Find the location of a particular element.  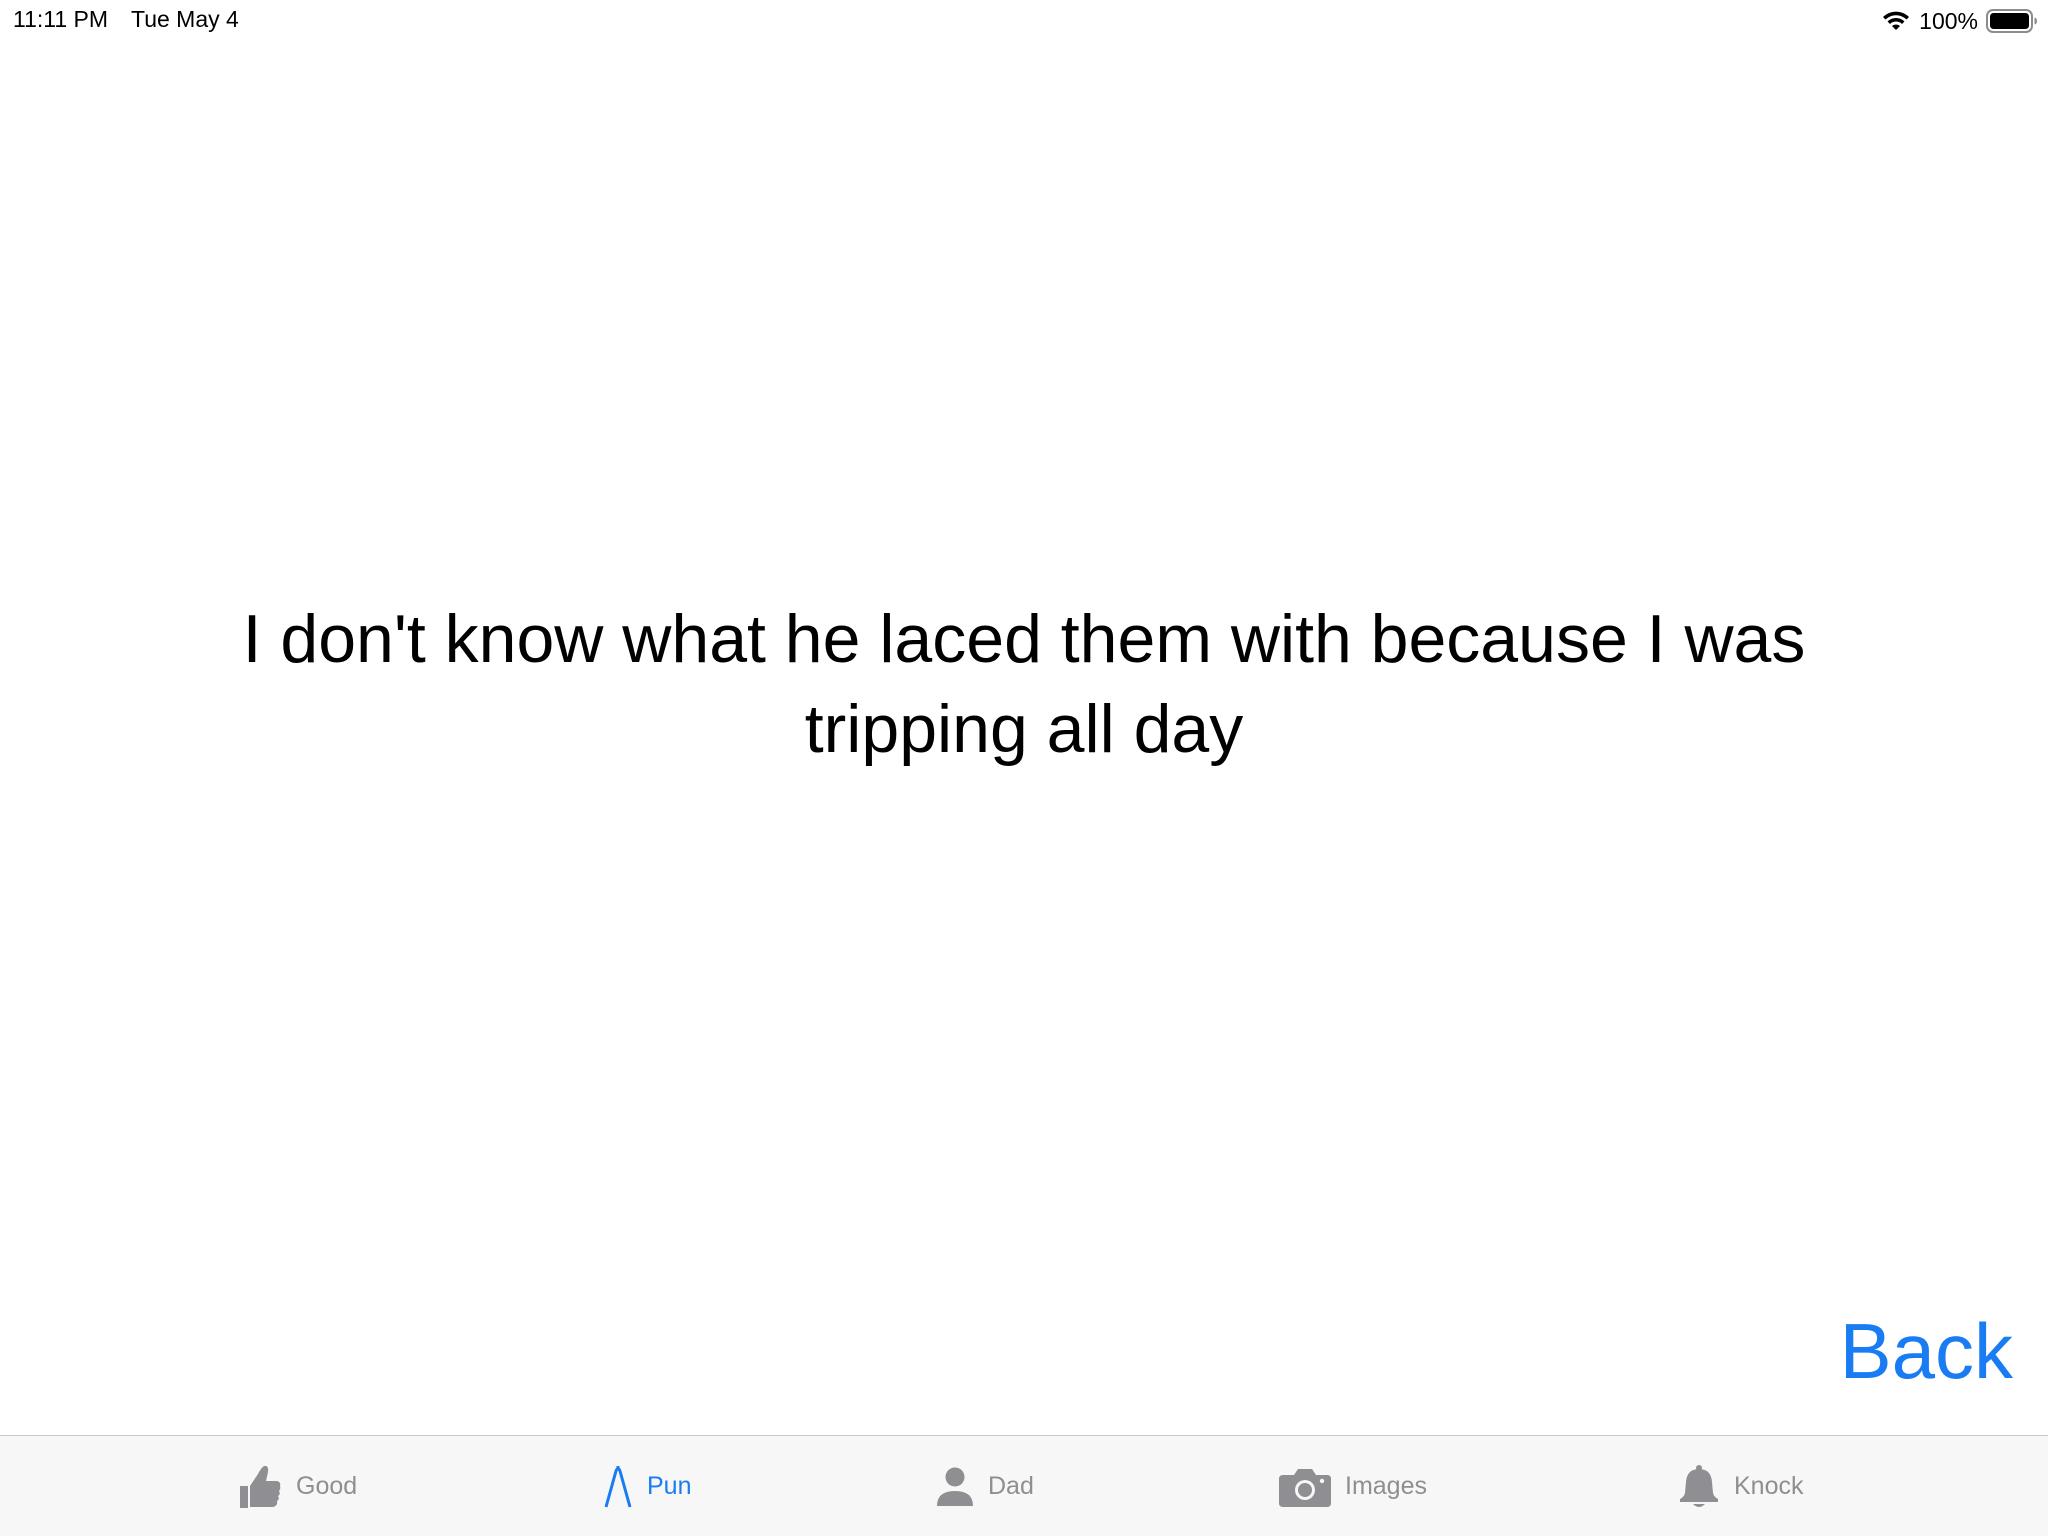

tab-images: Images is located at coordinates (1353, 1486).